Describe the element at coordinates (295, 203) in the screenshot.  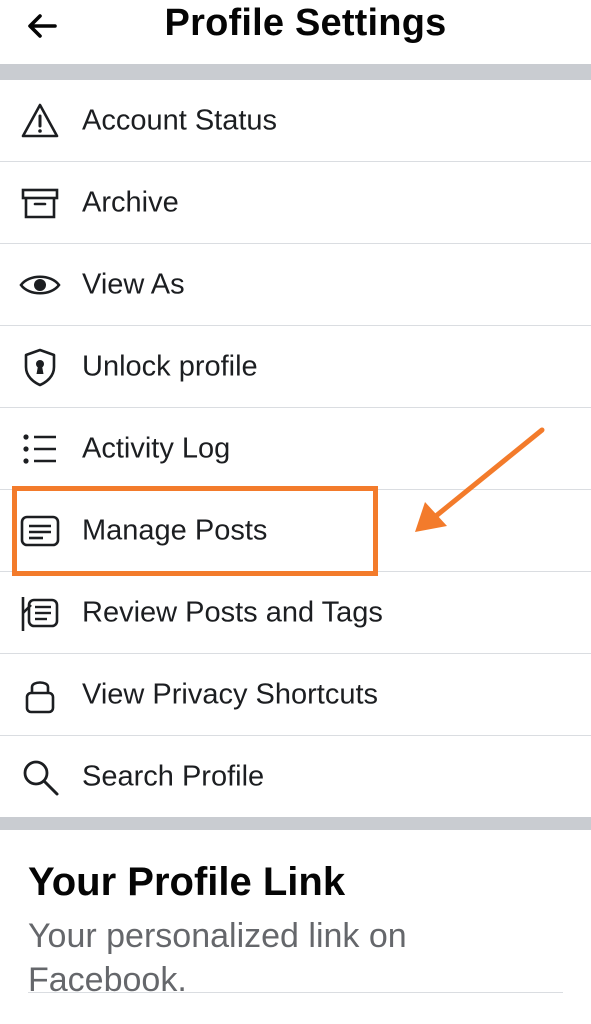
I see `menu-item-archive: Archive` at that location.